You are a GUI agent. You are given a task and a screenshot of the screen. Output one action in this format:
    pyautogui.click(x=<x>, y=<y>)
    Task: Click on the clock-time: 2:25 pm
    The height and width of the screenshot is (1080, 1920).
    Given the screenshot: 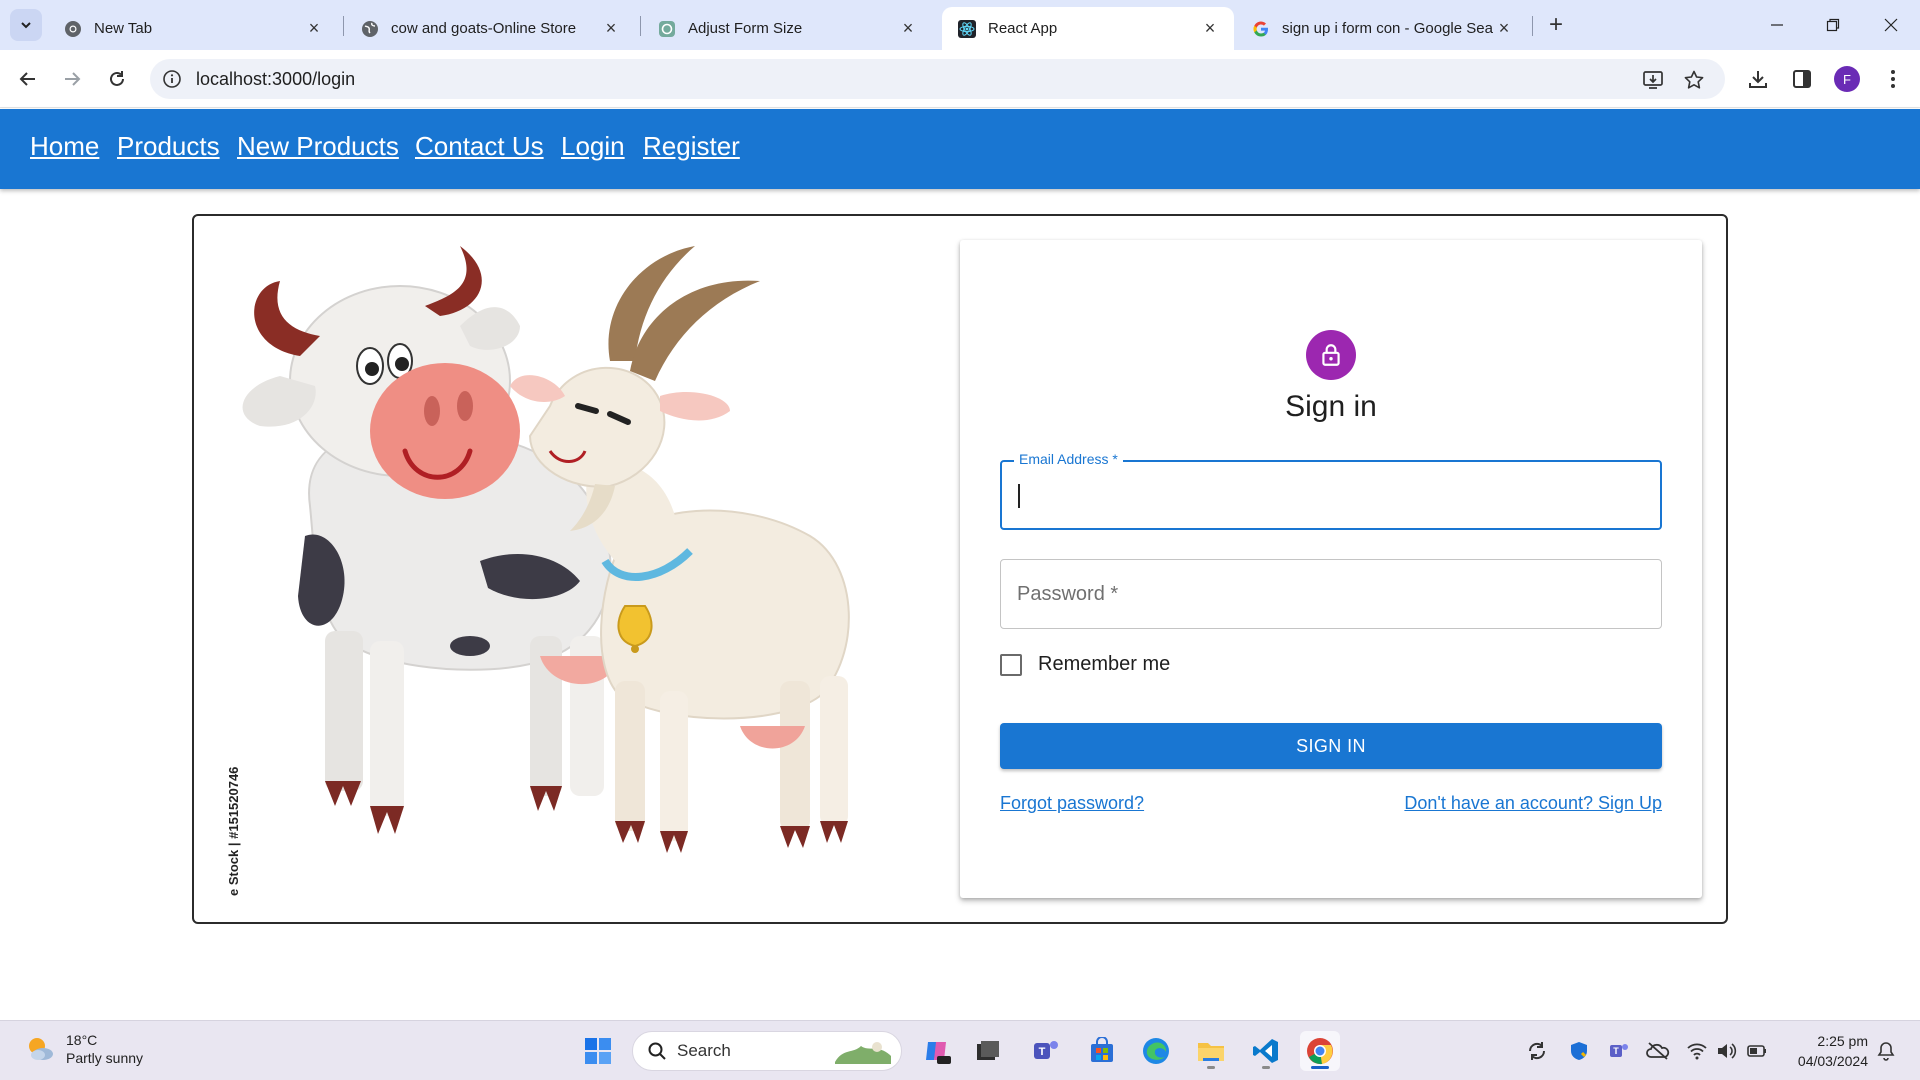 What is the action you would take?
    pyautogui.click(x=1842, y=1041)
    